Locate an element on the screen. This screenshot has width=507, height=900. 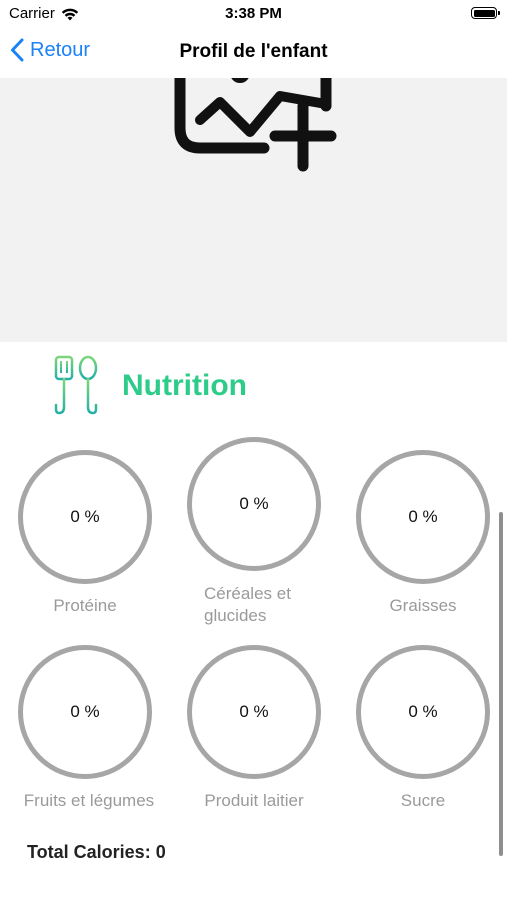
add-photo-icon is located at coordinates (254, 128).